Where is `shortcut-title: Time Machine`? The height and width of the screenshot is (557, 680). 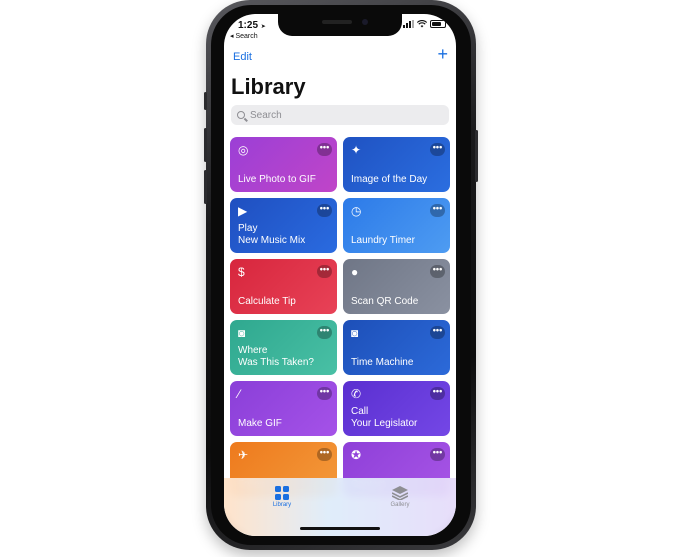
shortcut-title: Time Machine is located at coordinates (397, 363).